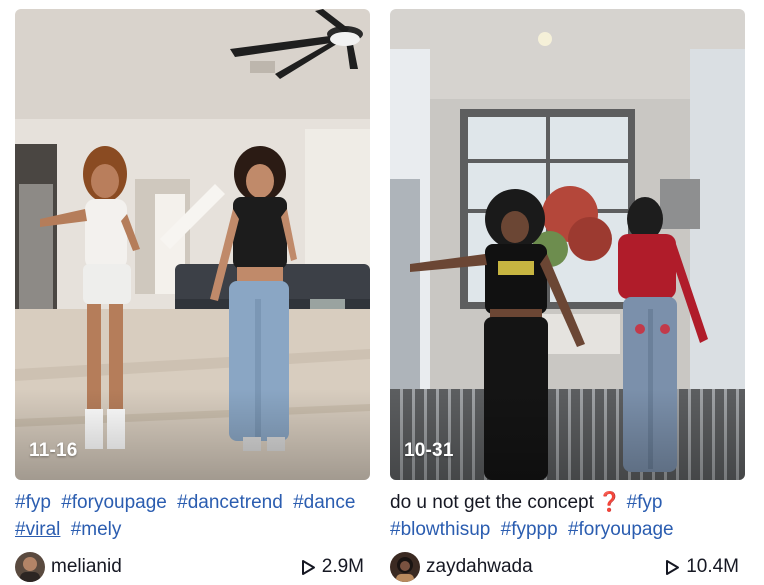  I want to click on hashtag-link: #dancetrend, so click(230, 502).